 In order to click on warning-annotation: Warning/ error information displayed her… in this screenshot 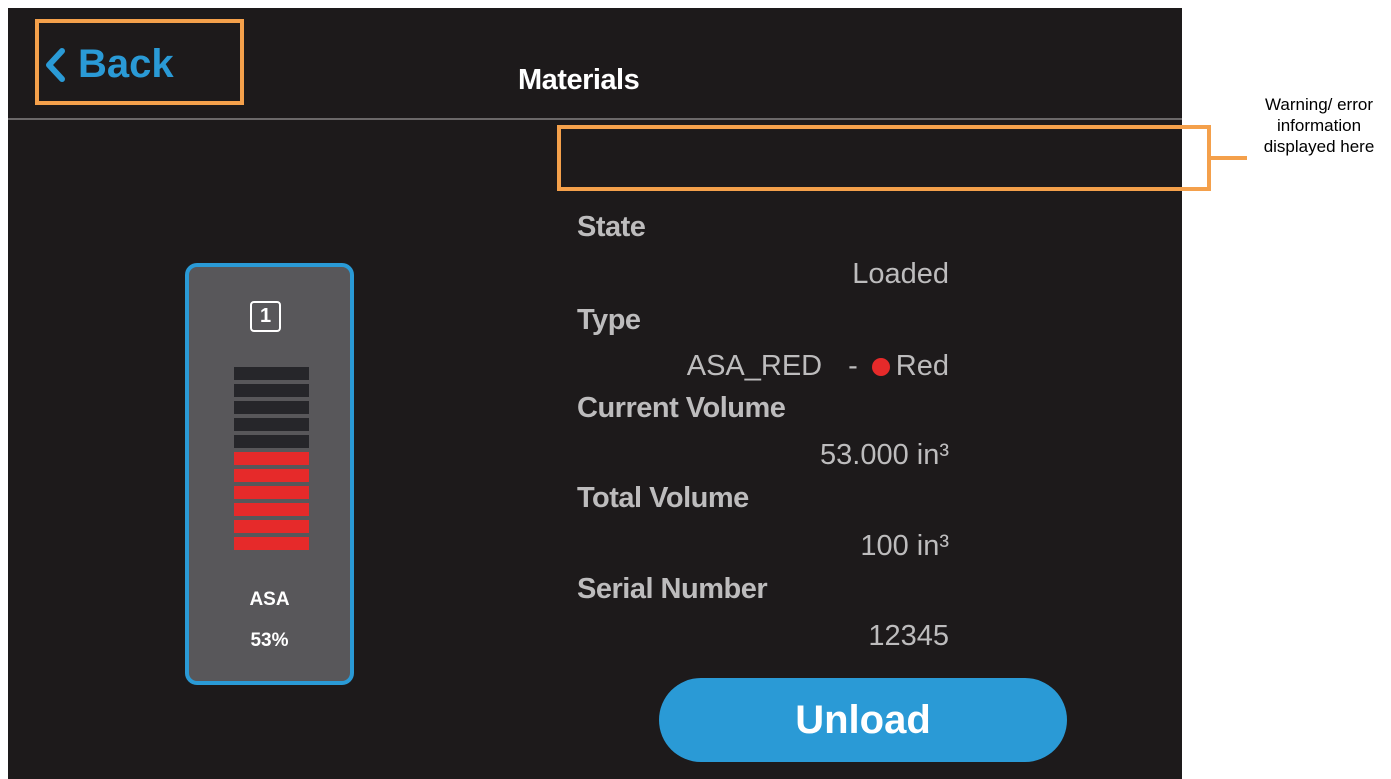, I will do `click(1319, 125)`.